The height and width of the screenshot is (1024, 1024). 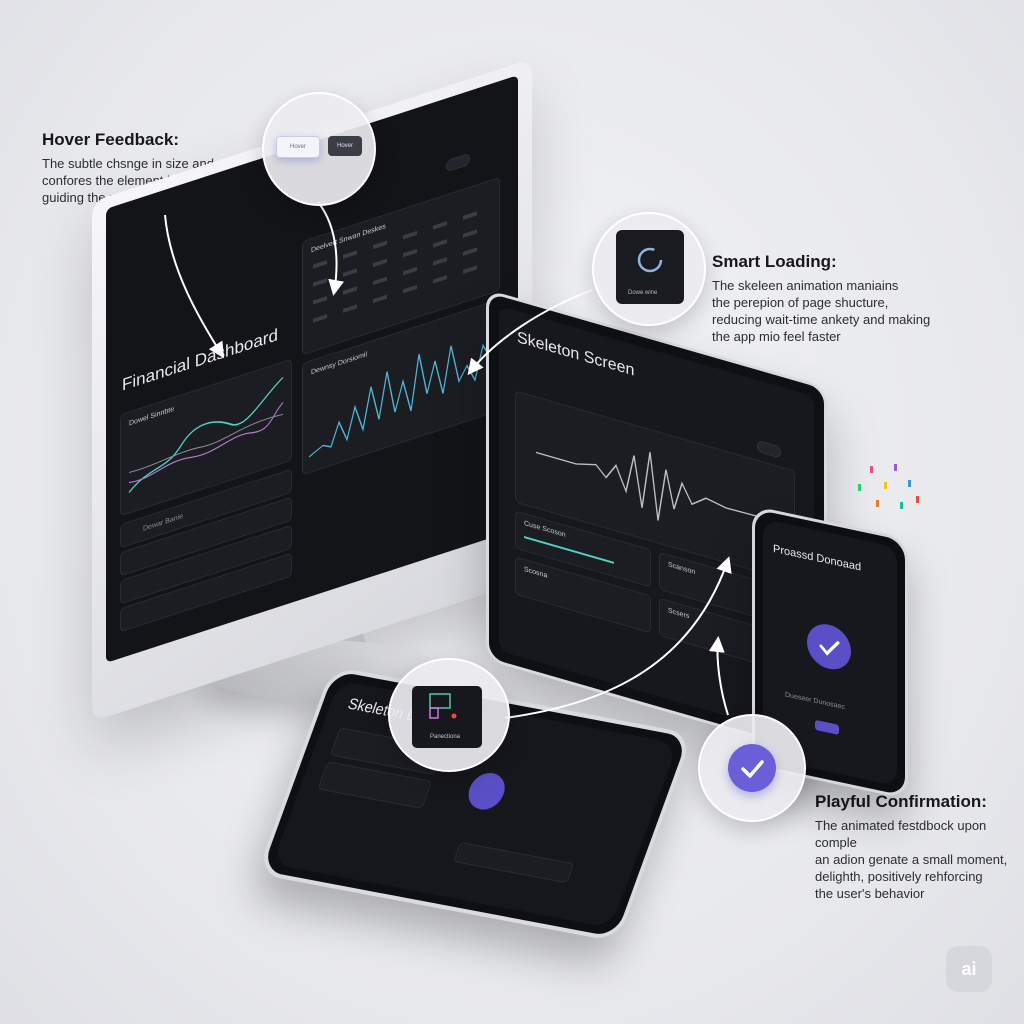 What do you see at coordinates (298, 147) in the screenshot?
I see `hover-button-highlighted: Hover` at bounding box center [298, 147].